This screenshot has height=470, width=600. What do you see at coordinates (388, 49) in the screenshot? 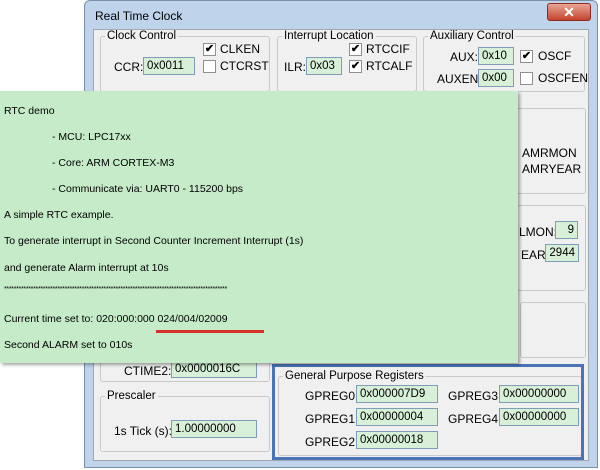
I see `rtccif-label: RTCCIF` at bounding box center [388, 49].